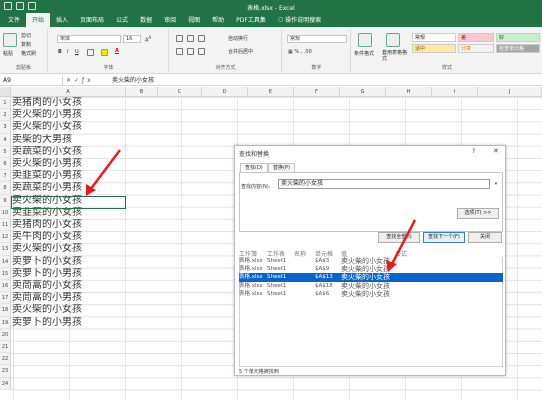 This screenshot has height=400, width=542. Describe the element at coordinates (68, 298) in the screenshot. I see `cell-a: 卖茼蒿的小男孩` at that location.